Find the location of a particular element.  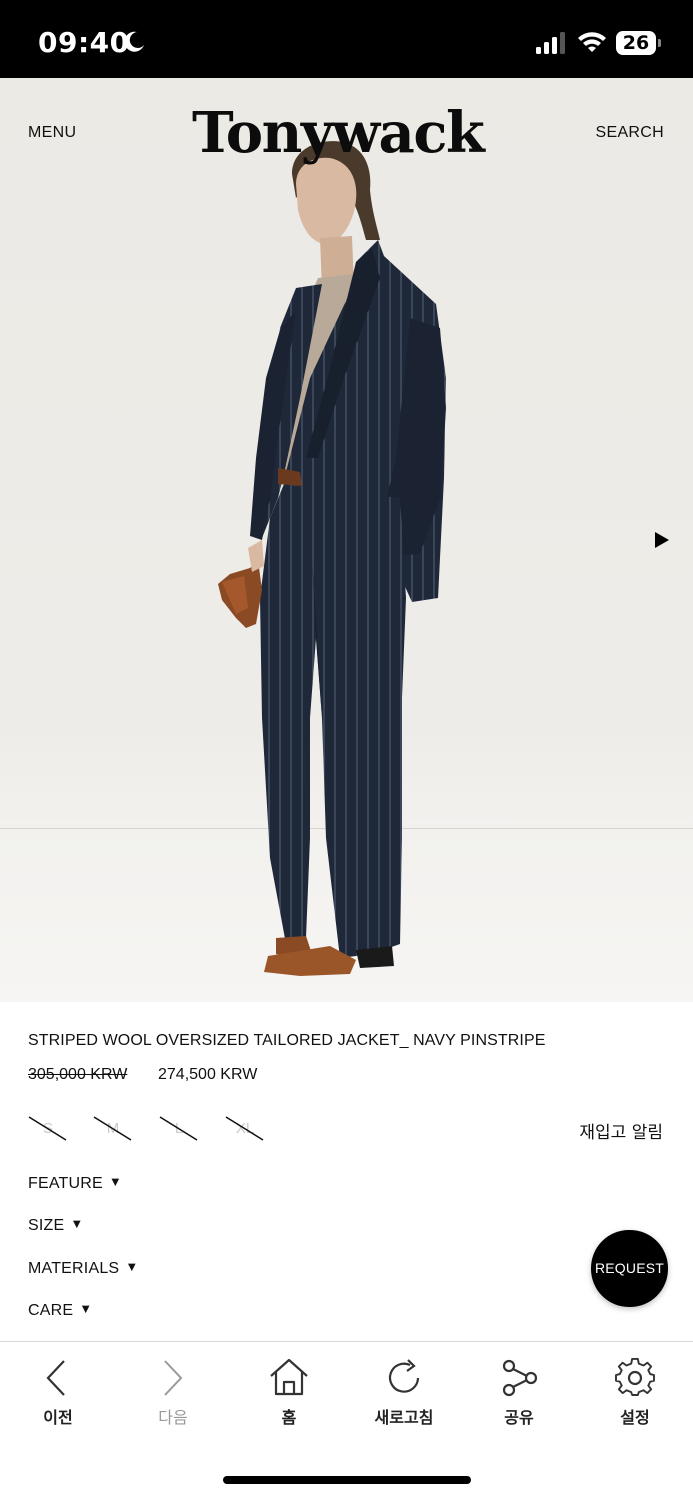

search-link: SEARCH is located at coordinates (630, 133).